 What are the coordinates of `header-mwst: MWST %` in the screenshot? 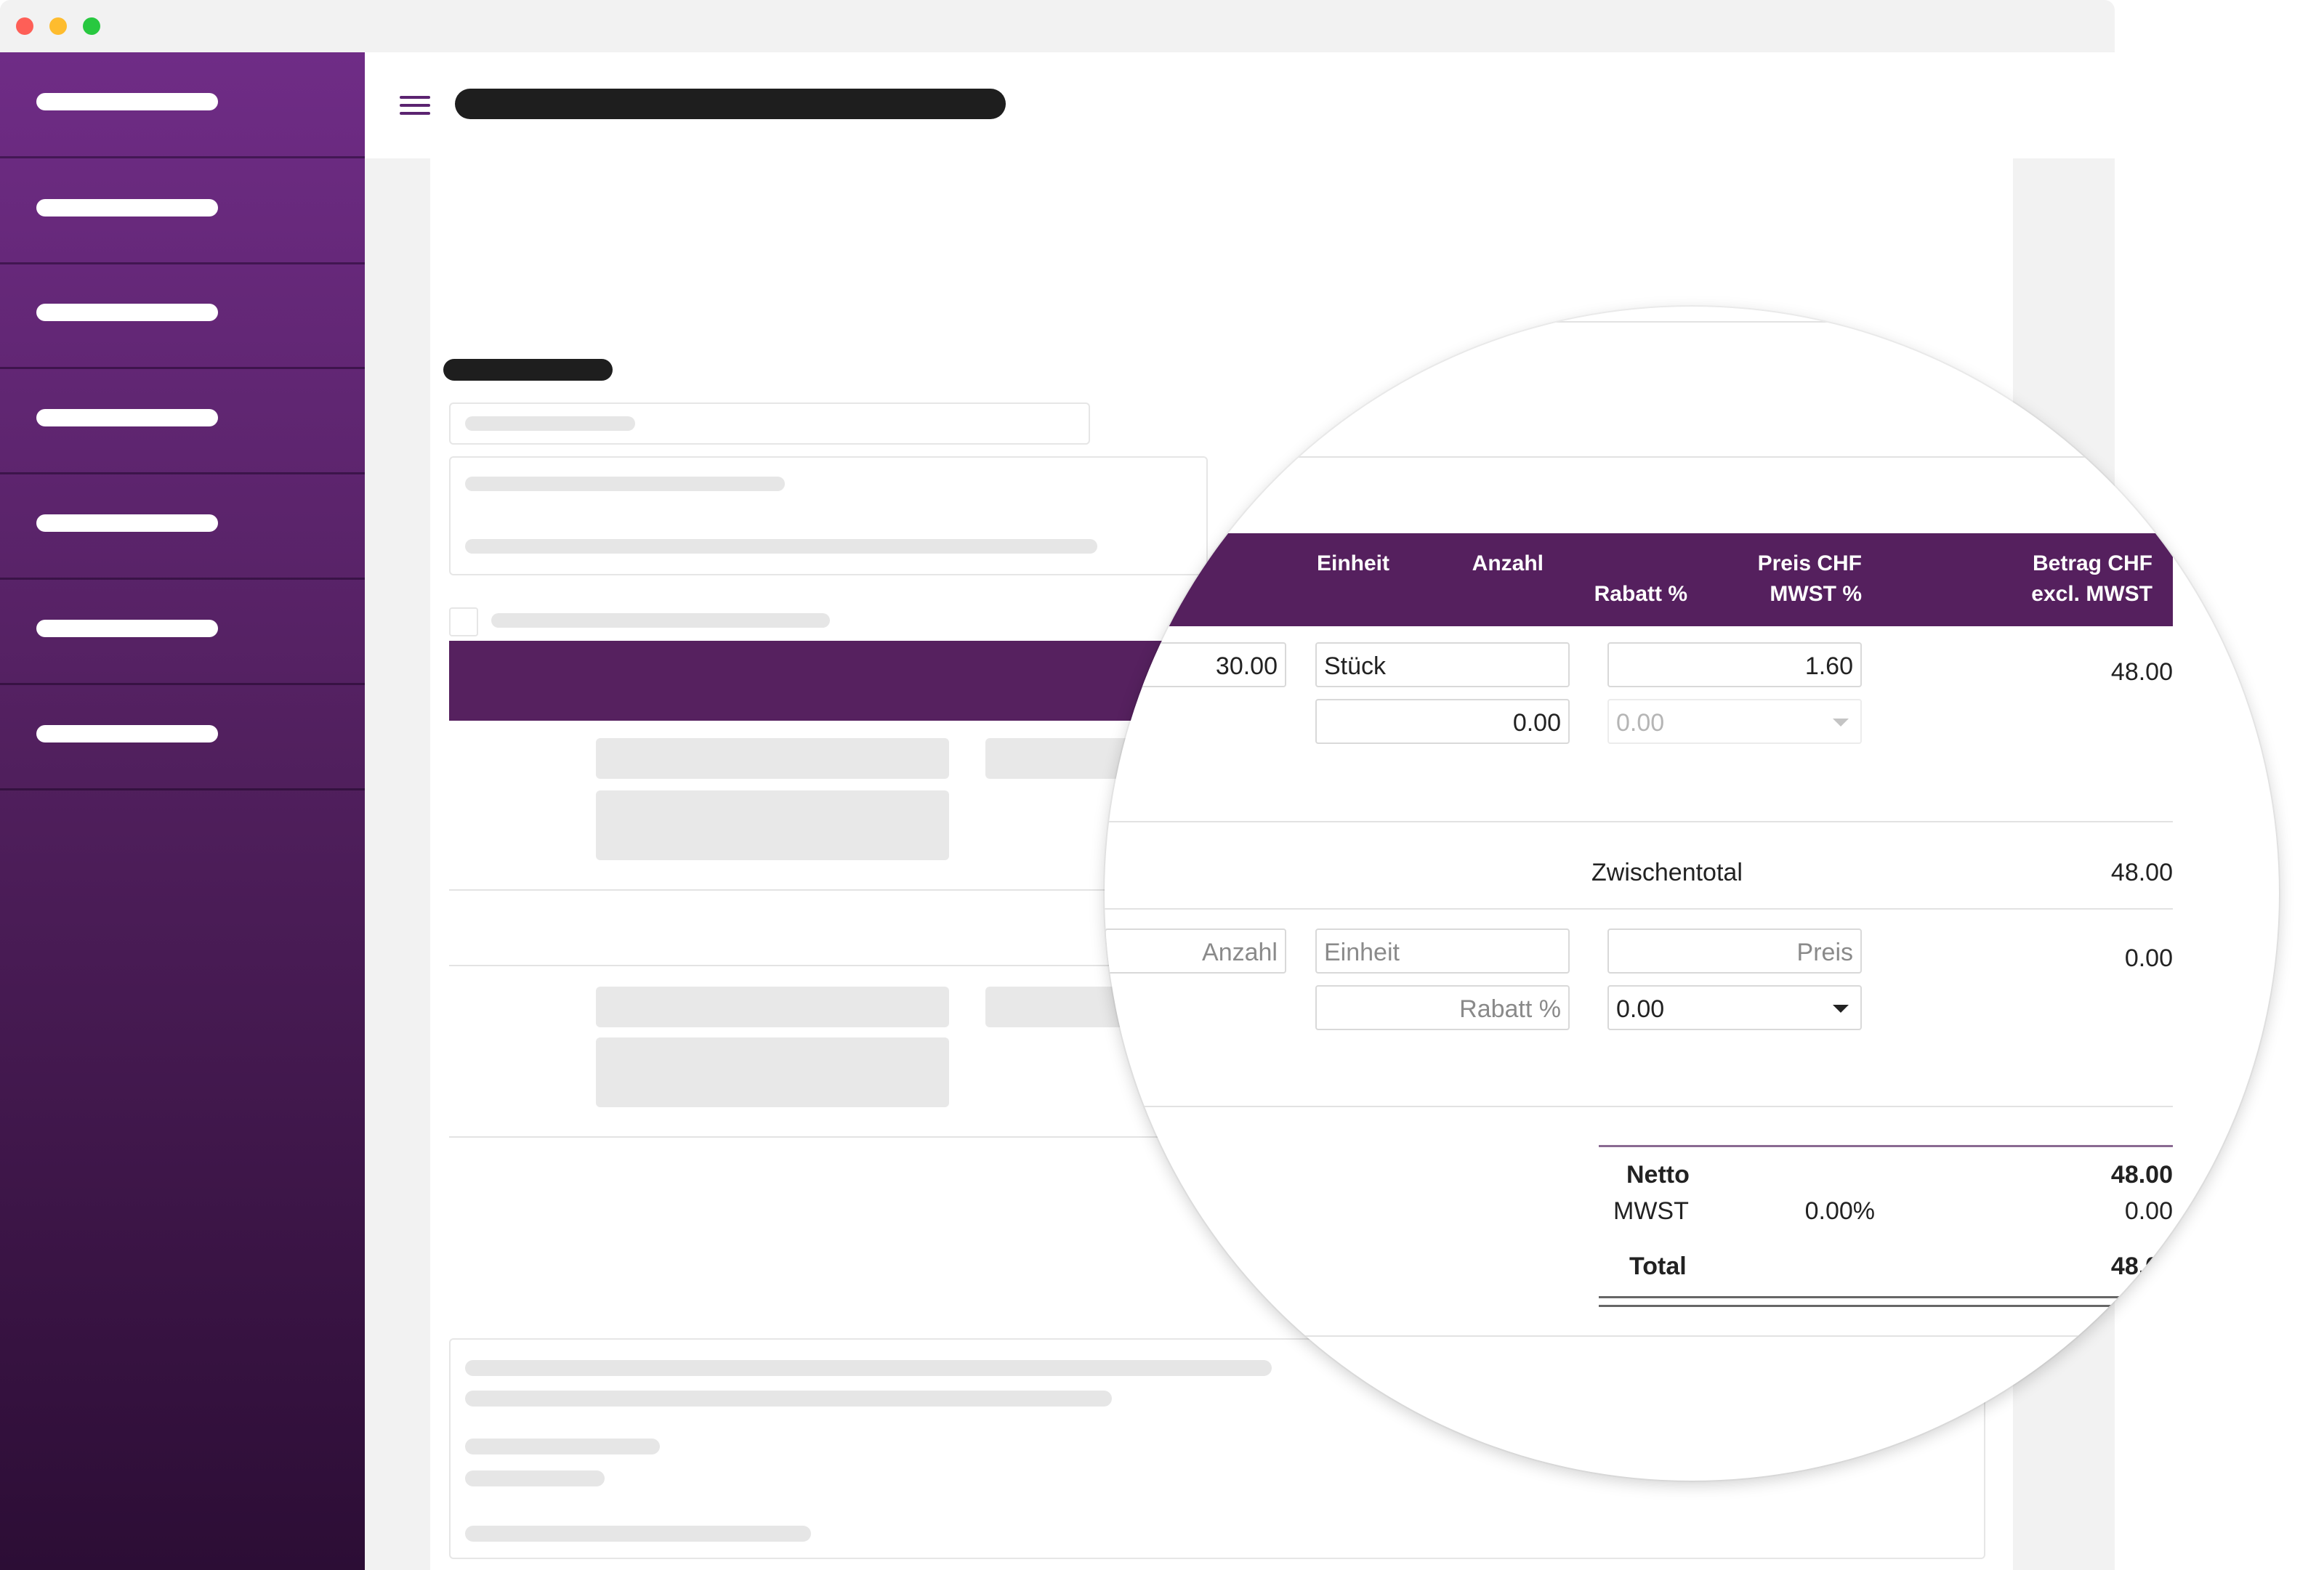 It's located at (1816, 594).